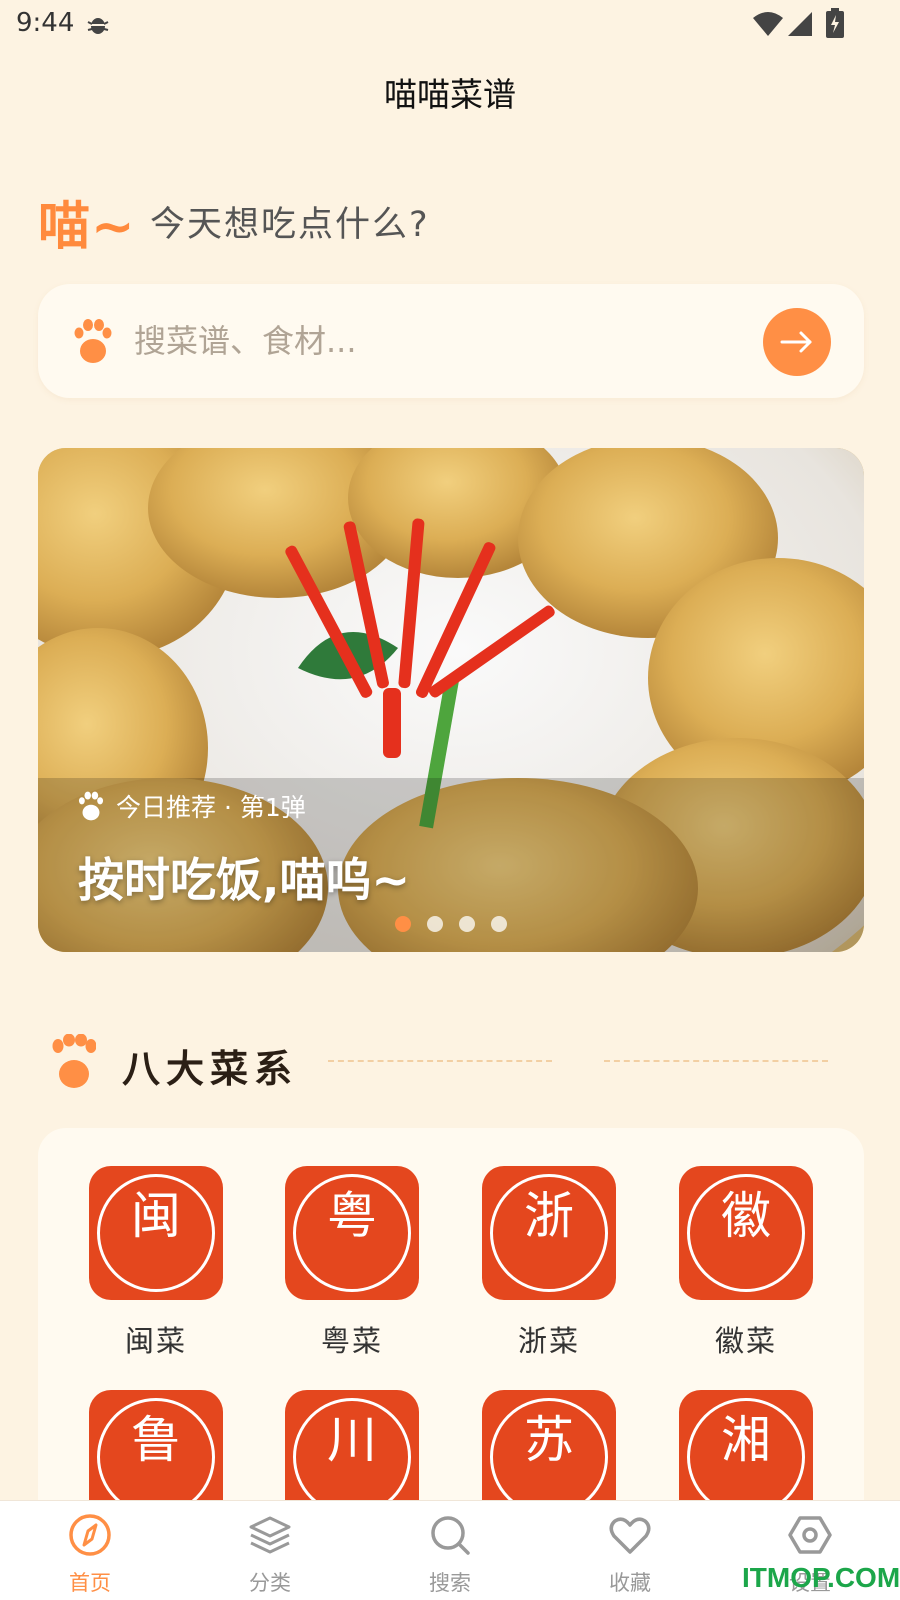 This screenshot has width=900, height=1600. Describe the element at coordinates (90, 1535) in the screenshot. I see `compass-icon` at that location.